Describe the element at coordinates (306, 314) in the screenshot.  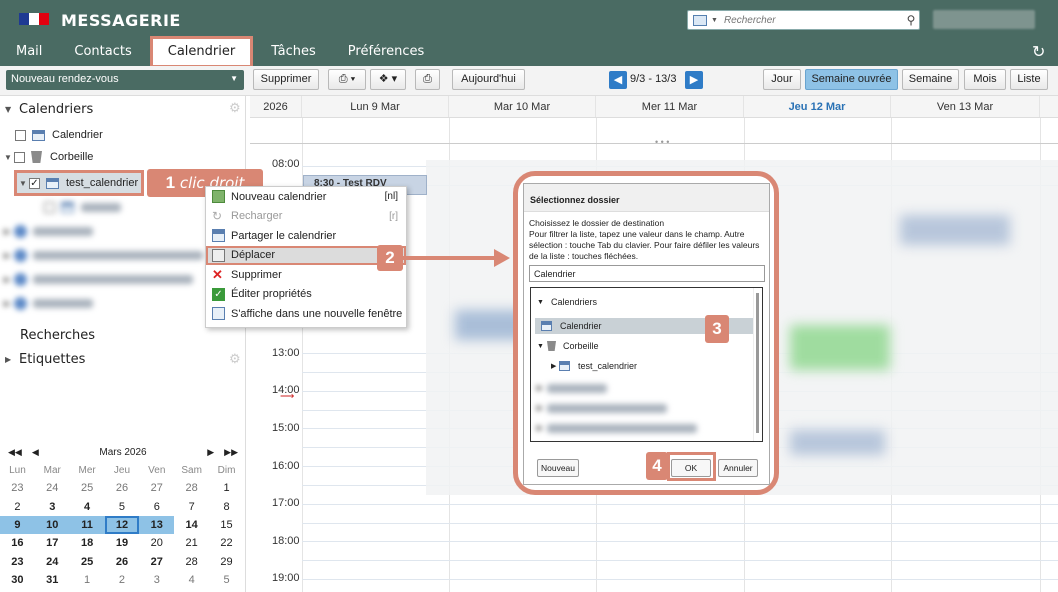
I see `menu-item-open-window: S'affiche dans une nouvelle fenêtre` at that location.